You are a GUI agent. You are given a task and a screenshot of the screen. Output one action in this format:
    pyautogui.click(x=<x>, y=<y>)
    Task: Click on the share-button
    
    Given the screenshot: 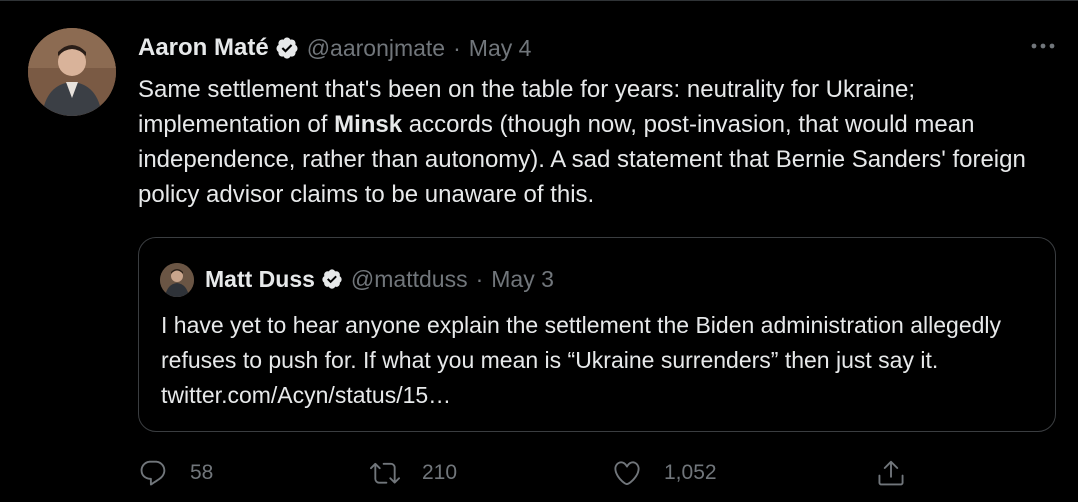 What is the action you would take?
    pyautogui.click(x=891, y=473)
    